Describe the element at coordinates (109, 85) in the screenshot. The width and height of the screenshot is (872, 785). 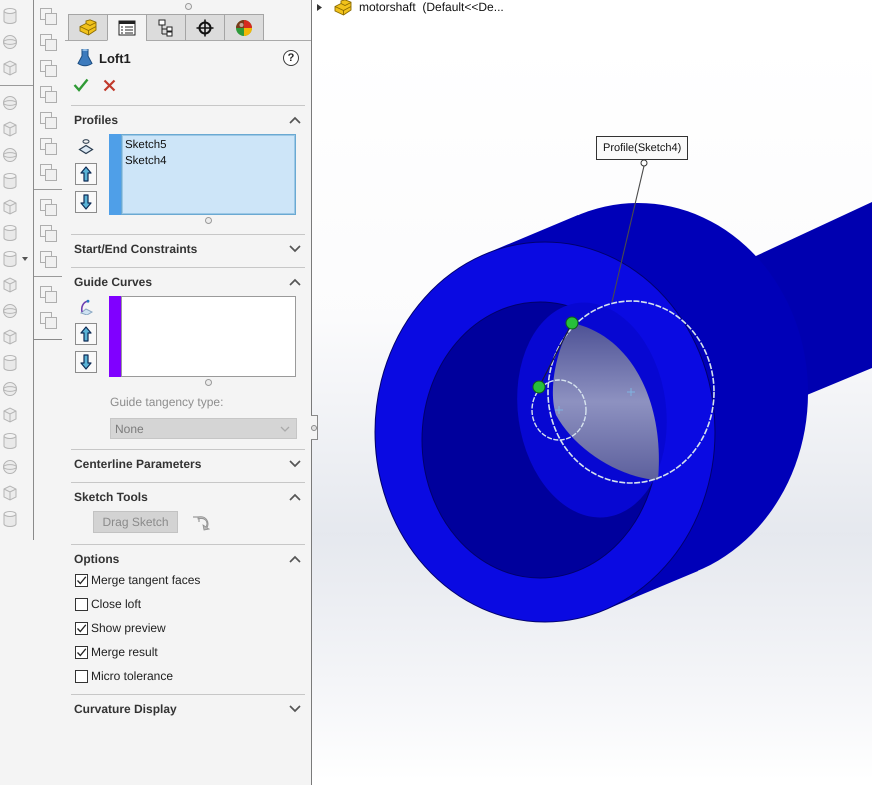
I see `close-icon` at that location.